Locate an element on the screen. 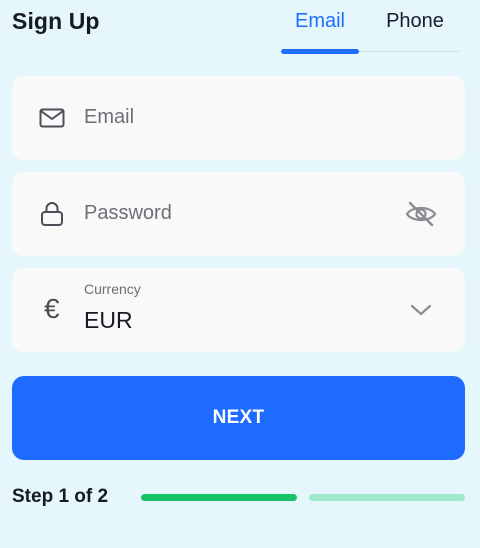 This screenshot has width=480, height=548. password-placeholder: Password is located at coordinates (128, 213).